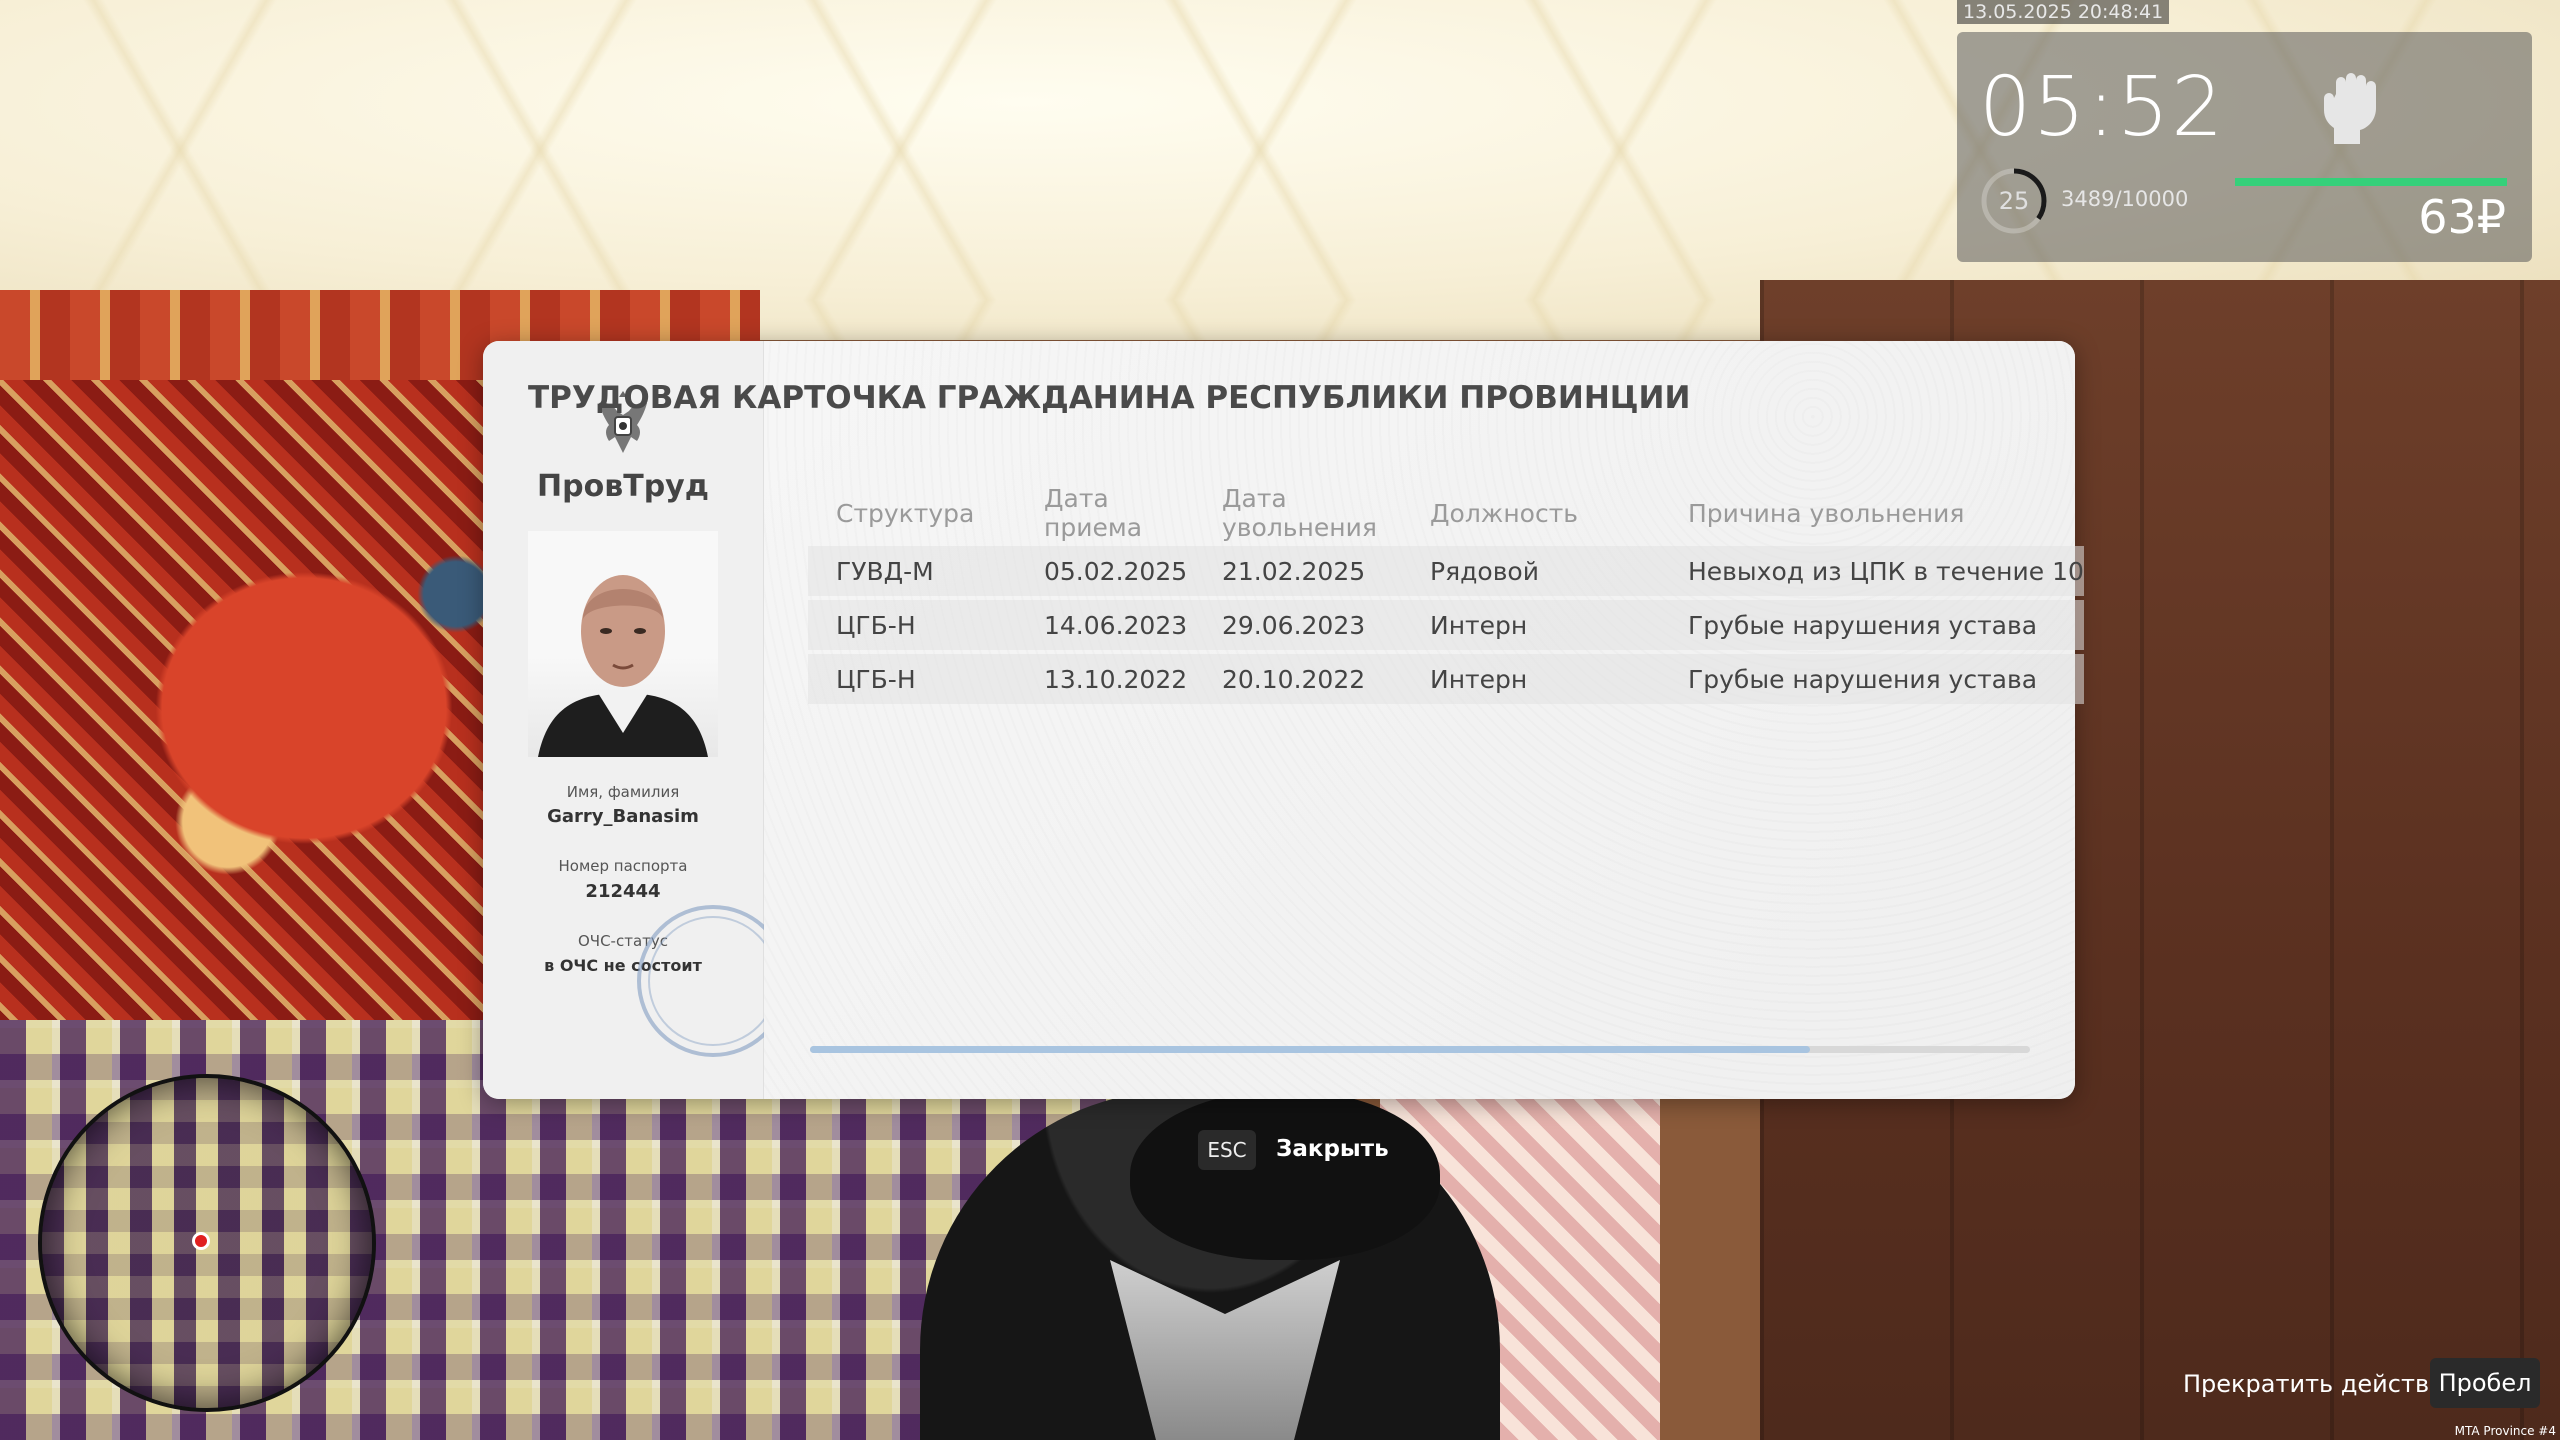 The image size is (2560, 1440). I want to click on column-header: Структура, so click(905, 513).